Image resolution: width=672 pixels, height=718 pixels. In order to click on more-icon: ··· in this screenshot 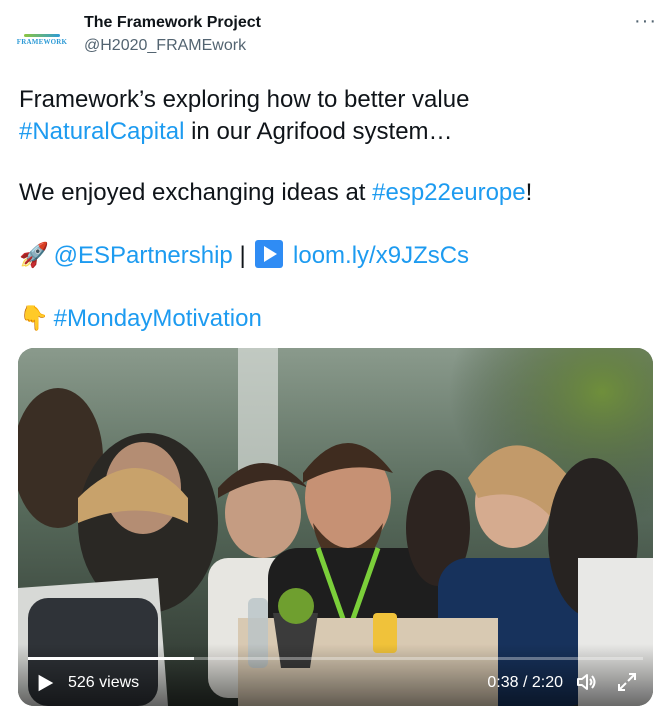, I will do `click(645, 21)`.